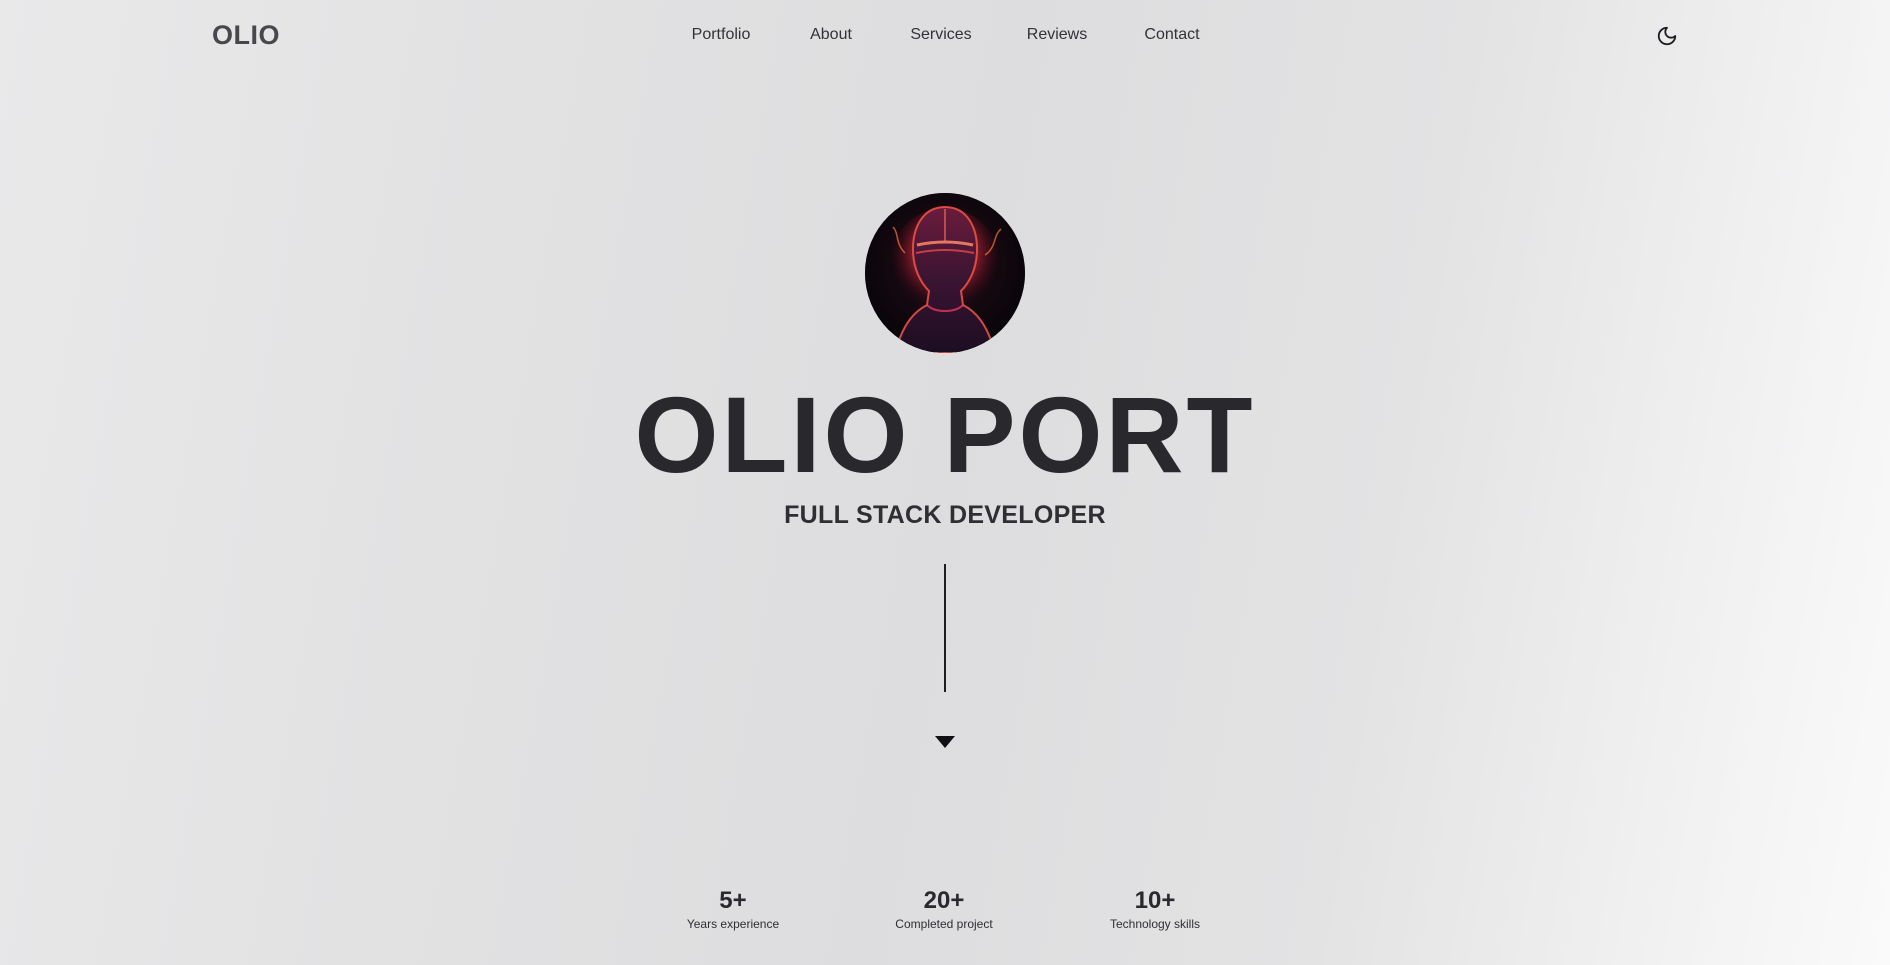 This screenshot has width=1890, height=965. I want to click on moon-icon, so click(1667, 36).